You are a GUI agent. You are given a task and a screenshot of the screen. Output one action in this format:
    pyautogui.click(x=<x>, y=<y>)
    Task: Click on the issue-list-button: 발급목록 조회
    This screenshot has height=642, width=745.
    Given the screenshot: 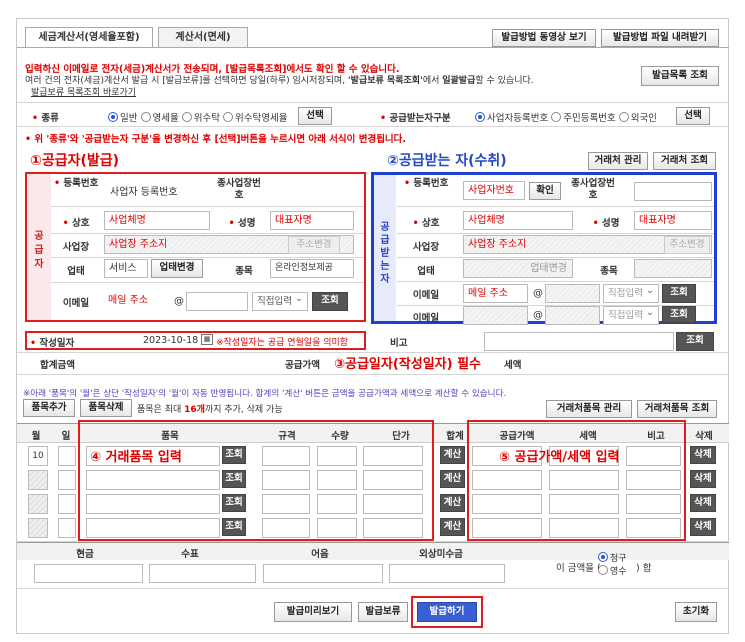 What is the action you would take?
    pyautogui.click(x=680, y=76)
    